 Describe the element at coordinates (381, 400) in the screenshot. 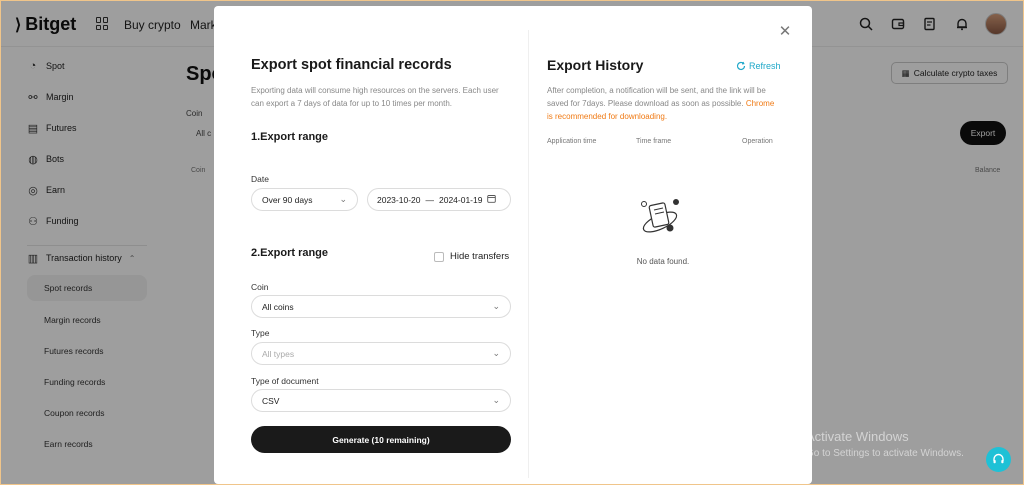

I see `document-type-select: CSV ⌄` at that location.